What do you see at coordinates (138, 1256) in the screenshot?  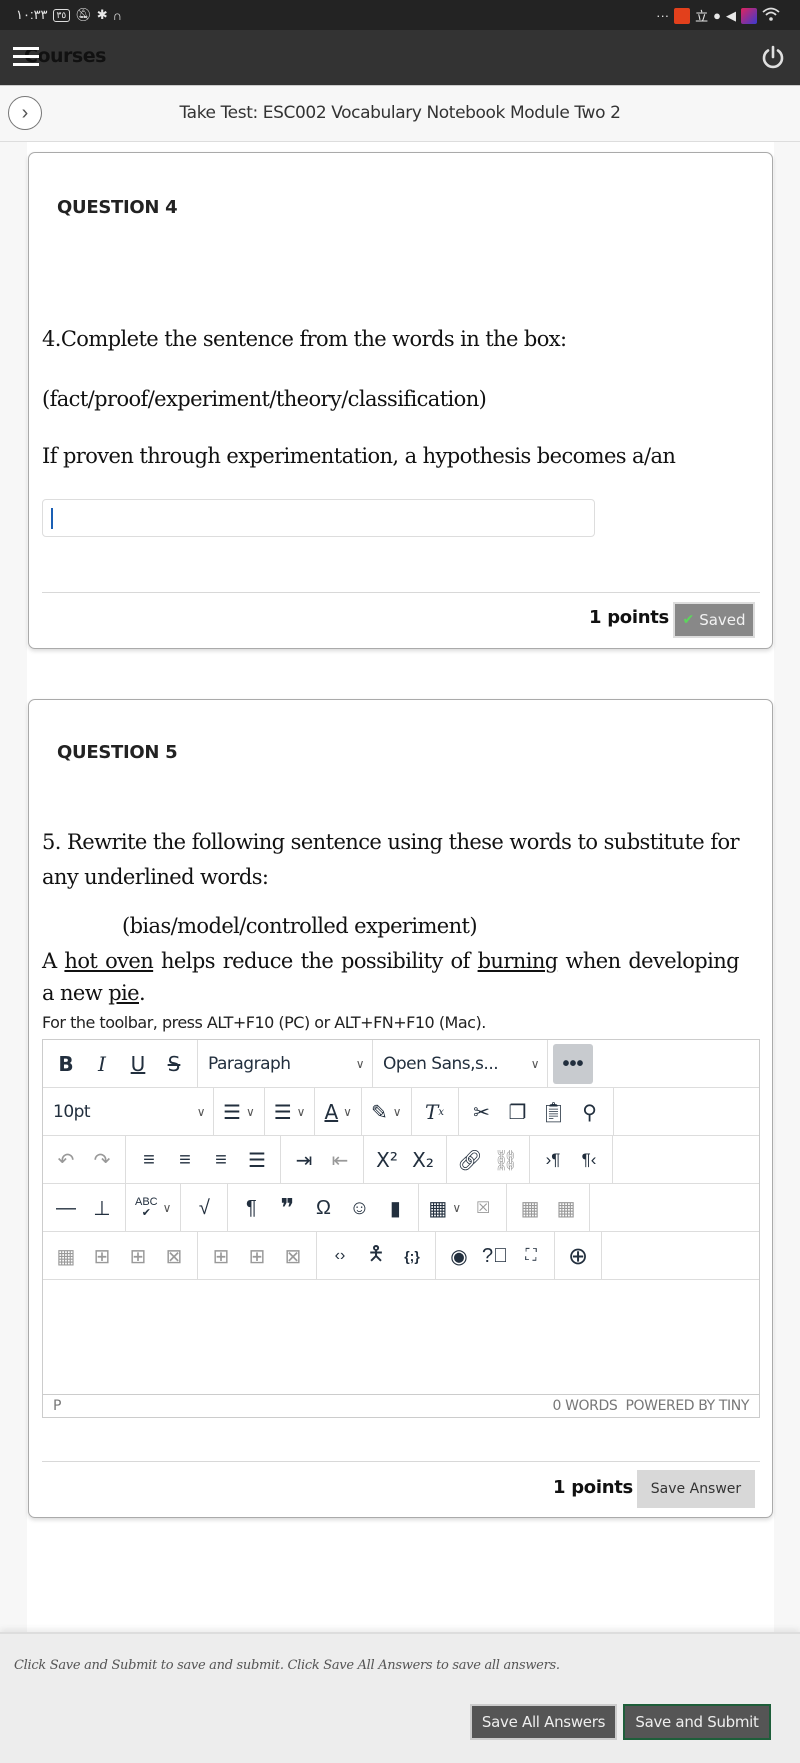 I see `insert-row-after-icon: ⊞` at bounding box center [138, 1256].